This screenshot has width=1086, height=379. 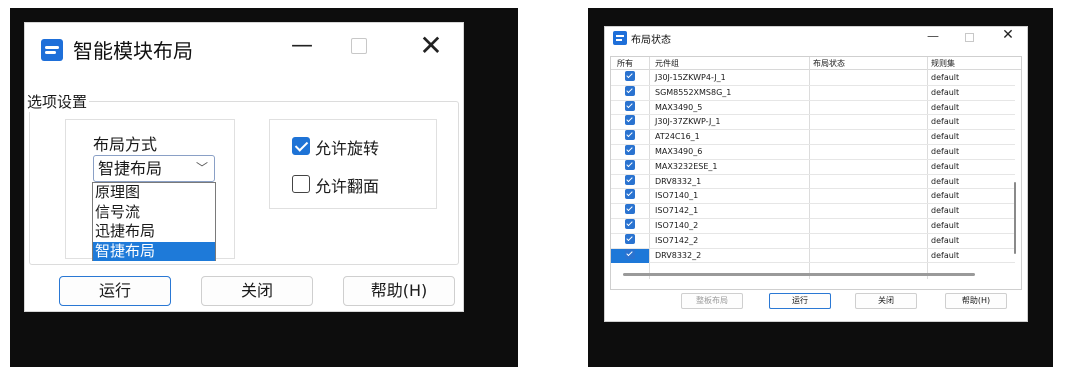 What do you see at coordinates (125, 144) in the screenshot?
I see `layout-mode-label: 布局方式` at bounding box center [125, 144].